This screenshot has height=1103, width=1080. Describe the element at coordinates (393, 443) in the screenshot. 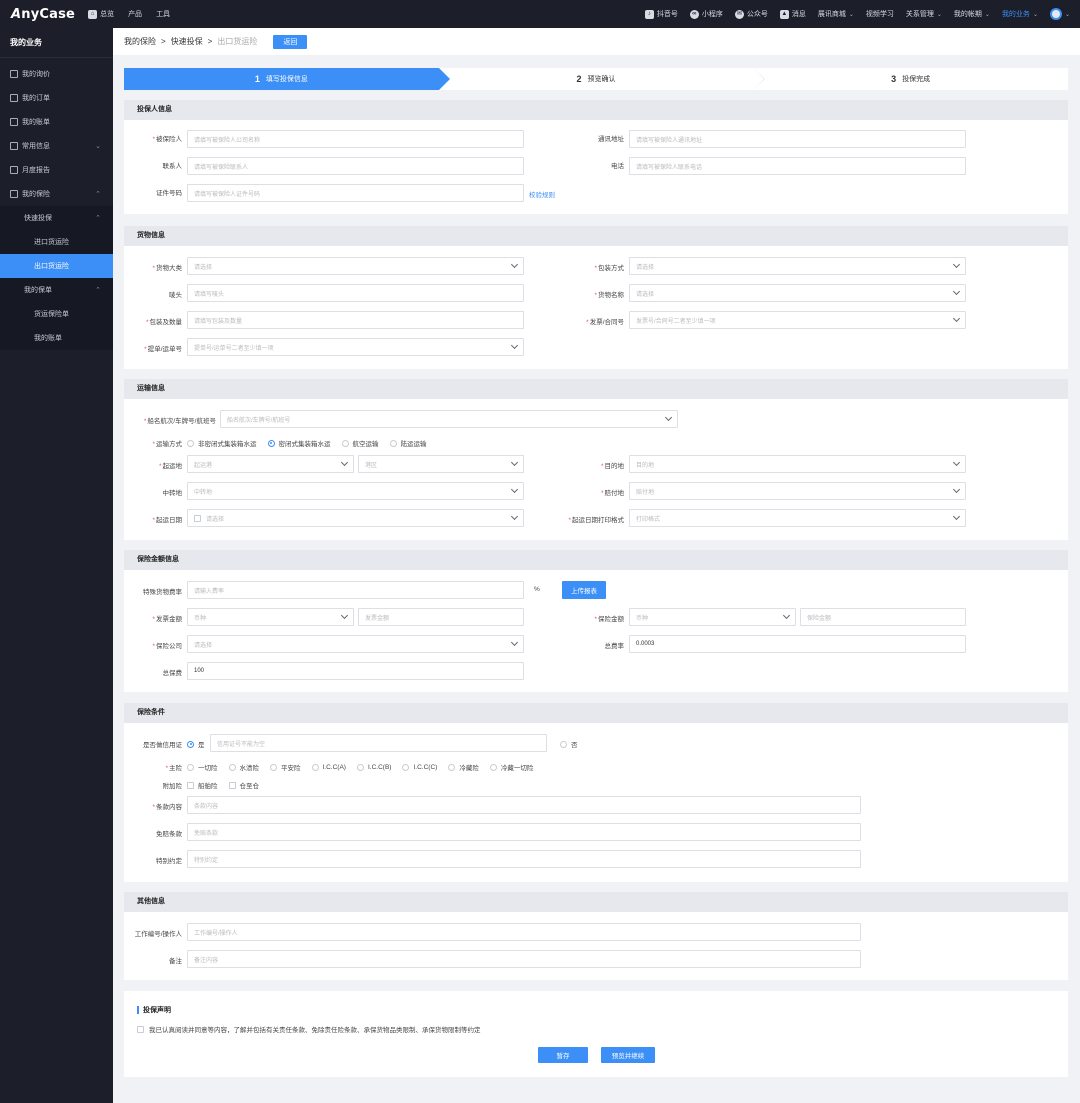

I see `radio-circle` at that location.